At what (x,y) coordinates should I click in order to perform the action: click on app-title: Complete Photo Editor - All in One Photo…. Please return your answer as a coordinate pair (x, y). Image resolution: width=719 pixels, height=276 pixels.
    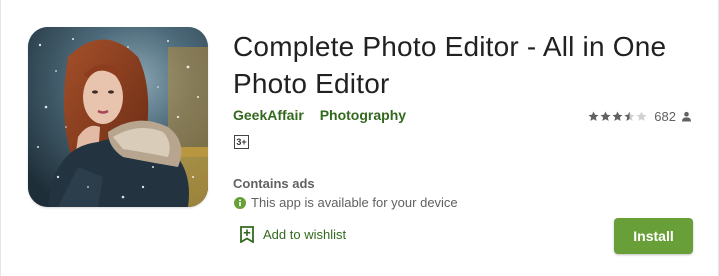
    Looking at the image, I should click on (450, 65).